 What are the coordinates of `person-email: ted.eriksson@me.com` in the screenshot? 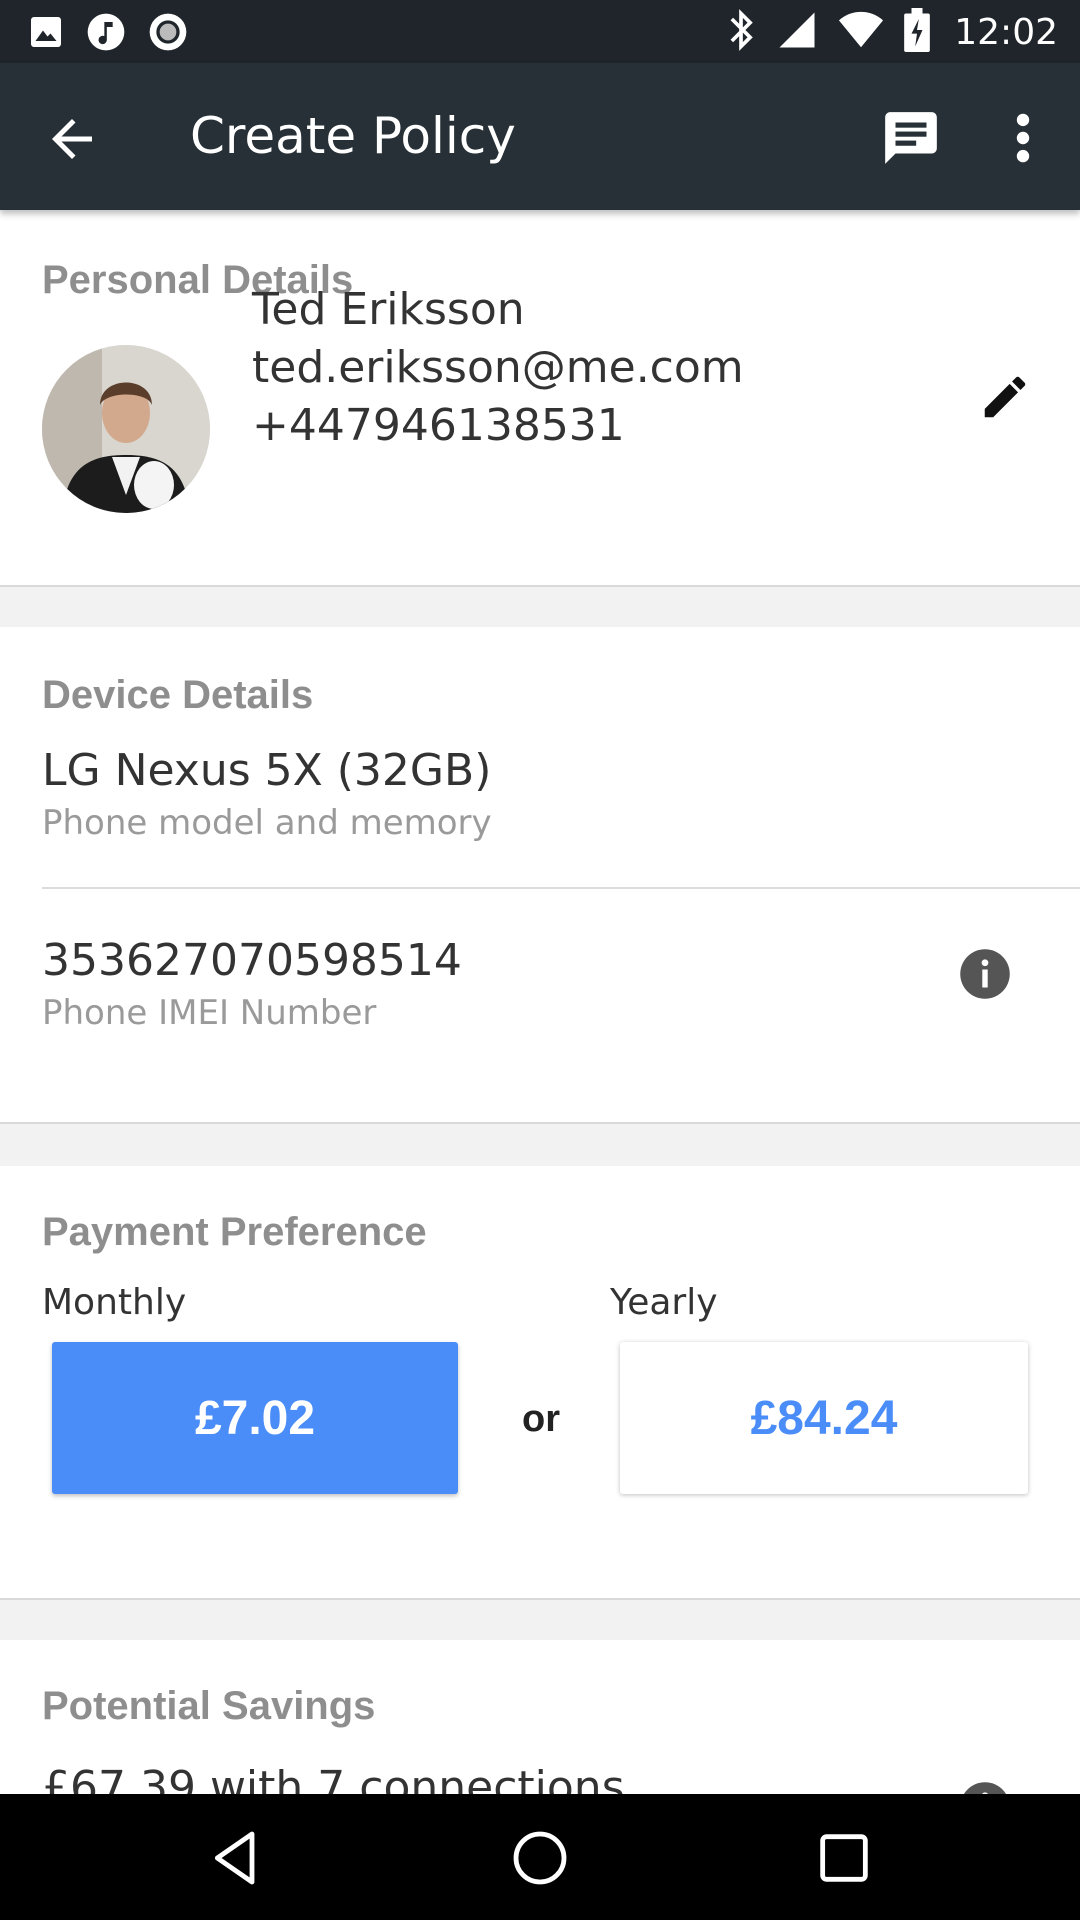 It's located at (498, 367).